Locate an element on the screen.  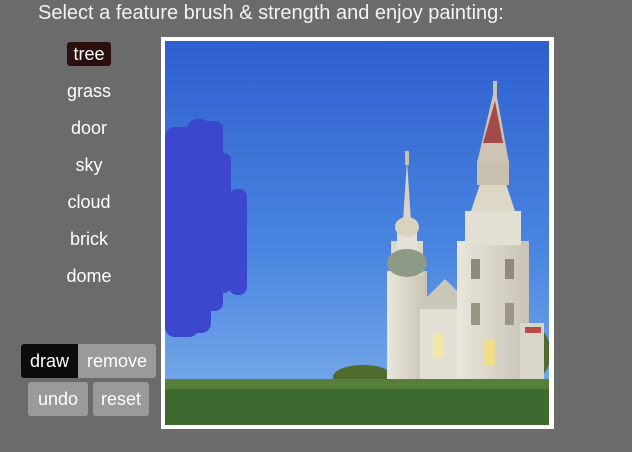
brush-grass: grass is located at coordinates (89, 91).